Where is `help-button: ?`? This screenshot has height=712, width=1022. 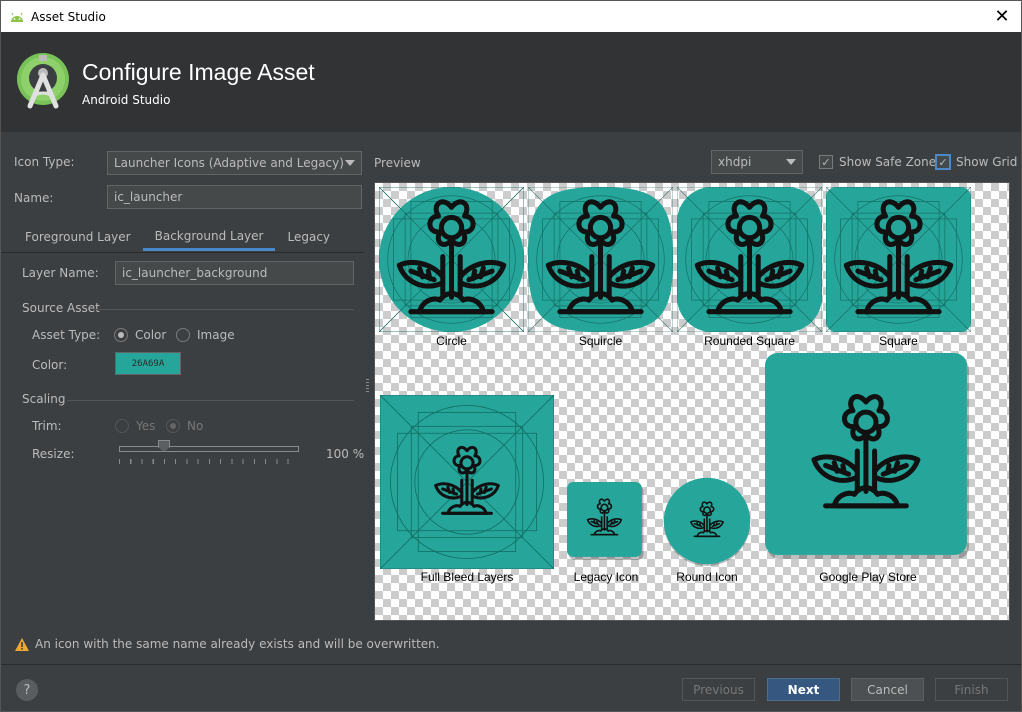 help-button: ? is located at coordinates (27, 690).